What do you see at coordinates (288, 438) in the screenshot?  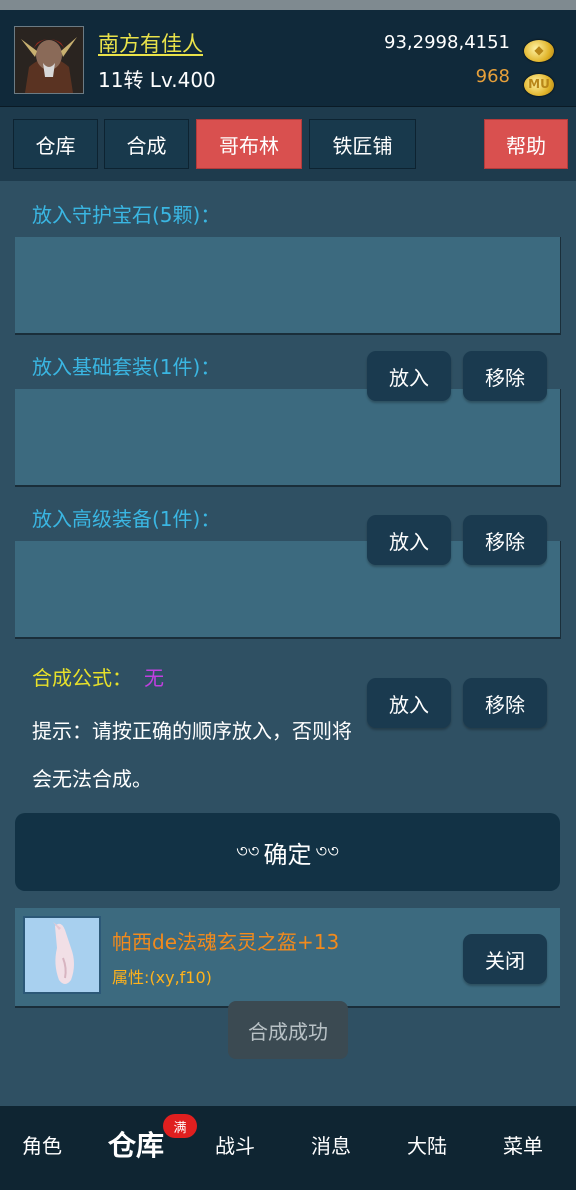 I see `base-suit-slot` at bounding box center [288, 438].